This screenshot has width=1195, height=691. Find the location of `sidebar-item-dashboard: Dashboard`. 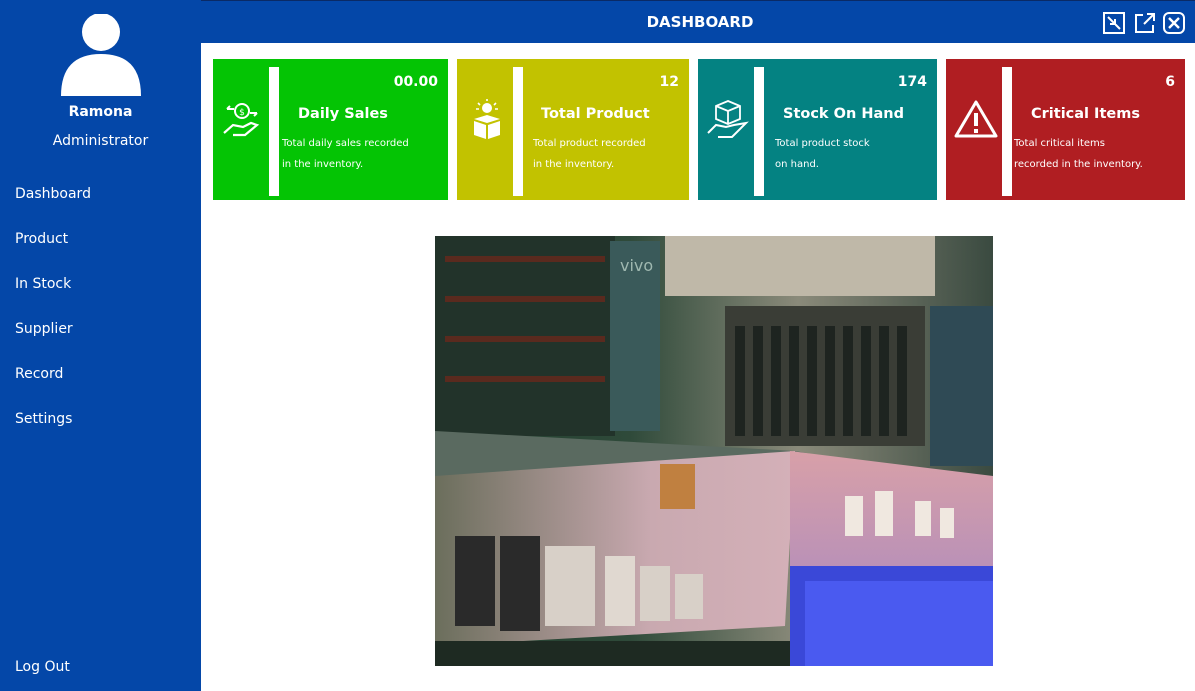

sidebar-item-dashboard: Dashboard is located at coordinates (53, 194).